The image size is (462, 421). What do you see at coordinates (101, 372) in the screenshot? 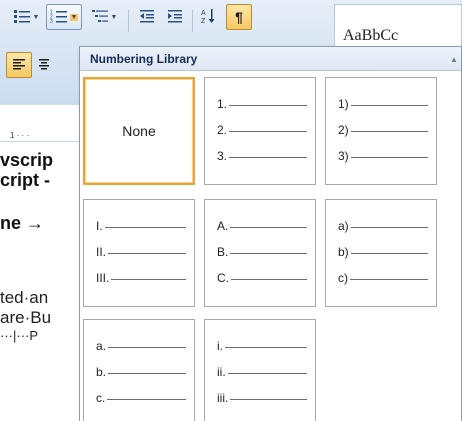
I see `number-label: b.` at bounding box center [101, 372].